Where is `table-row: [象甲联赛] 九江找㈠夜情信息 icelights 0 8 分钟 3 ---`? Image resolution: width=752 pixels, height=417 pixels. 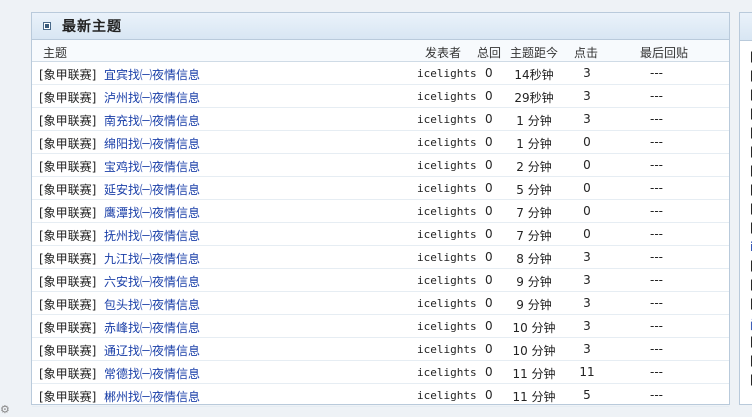
table-row: [象甲联赛] 九江找㈠夜情信息 icelights 0 8 分钟 3 --- is located at coordinates (380, 257).